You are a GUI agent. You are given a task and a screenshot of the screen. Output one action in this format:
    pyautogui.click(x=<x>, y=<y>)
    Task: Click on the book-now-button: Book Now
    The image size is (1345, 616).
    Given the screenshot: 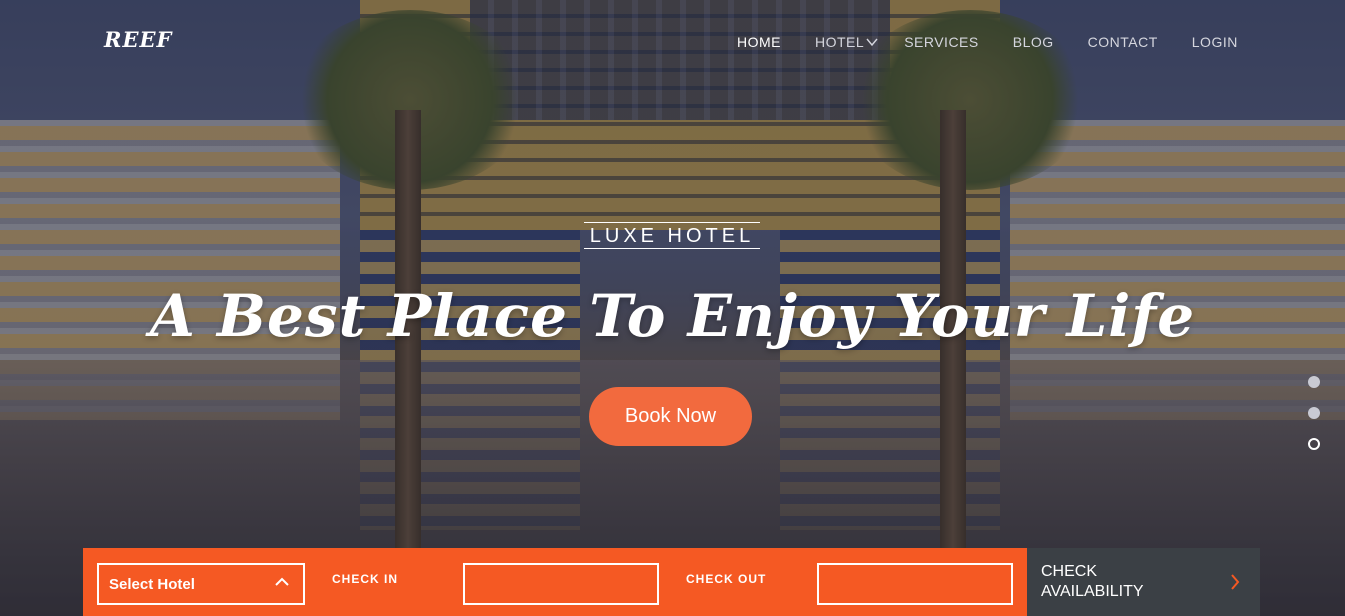 What is the action you would take?
    pyautogui.click(x=670, y=416)
    